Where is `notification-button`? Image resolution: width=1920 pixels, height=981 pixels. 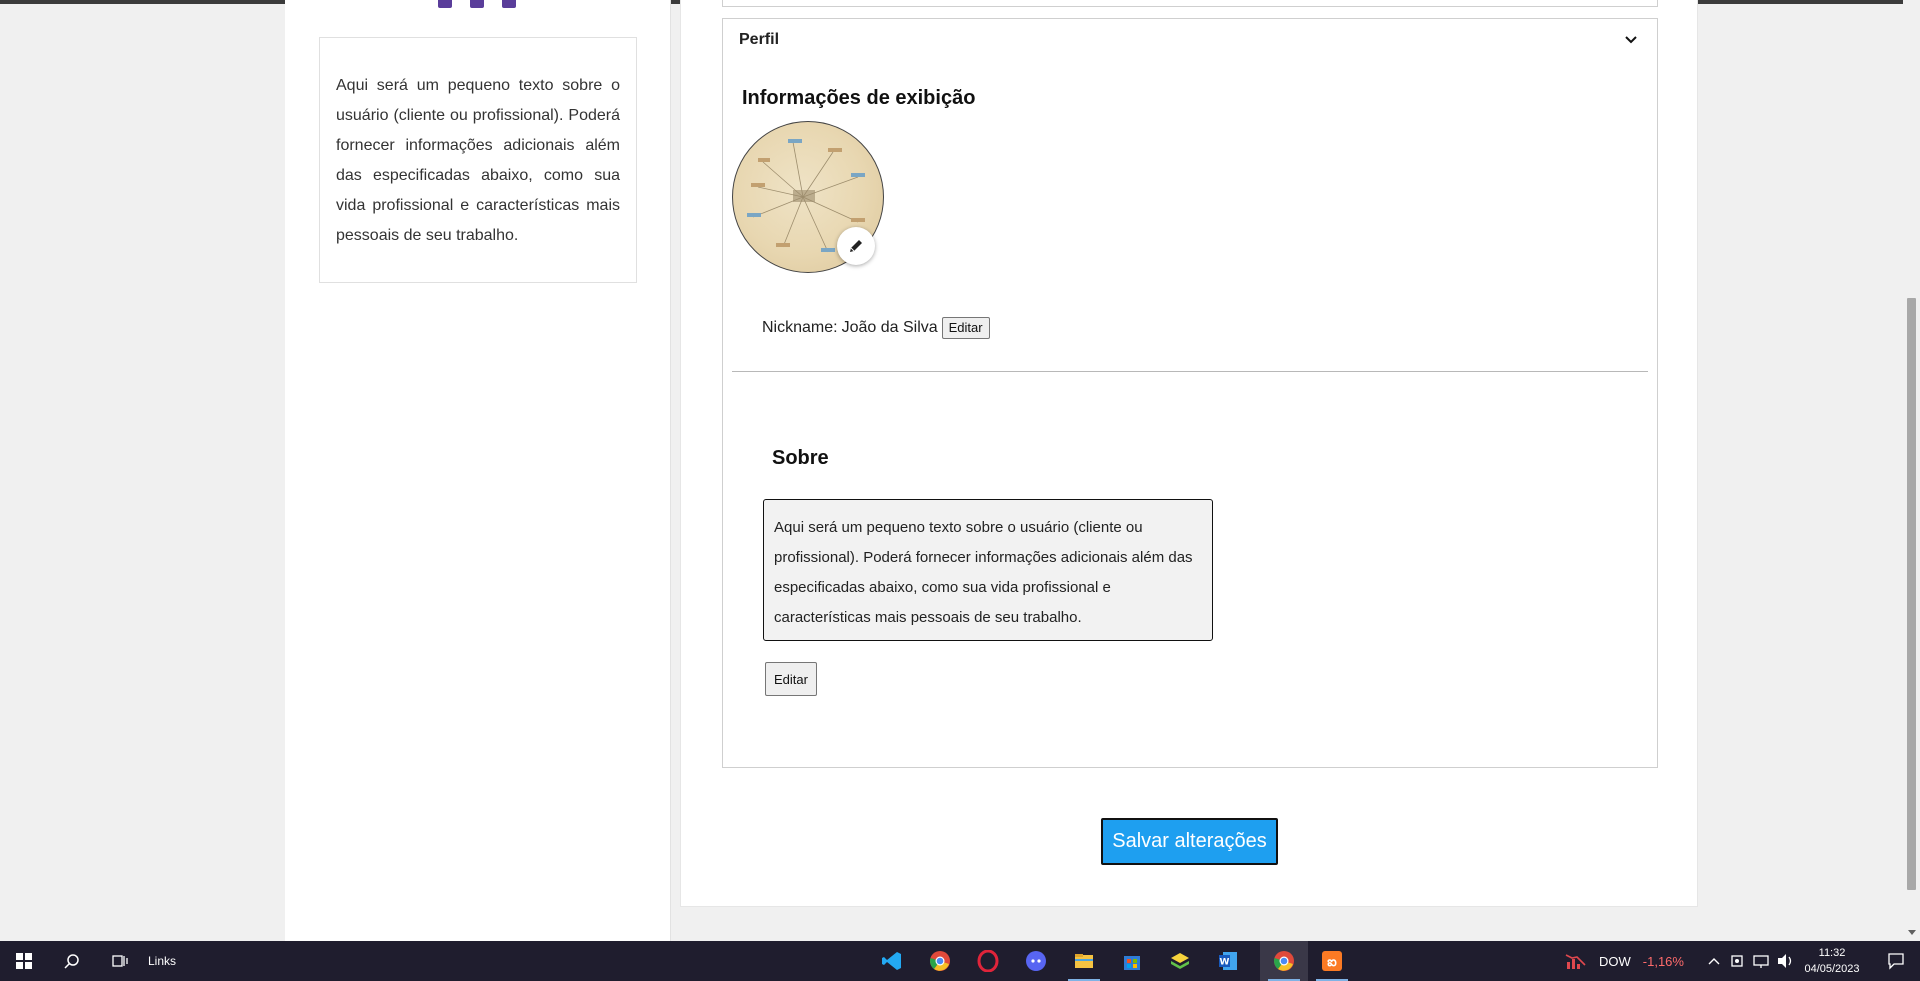
notification-button is located at coordinates (1896, 961).